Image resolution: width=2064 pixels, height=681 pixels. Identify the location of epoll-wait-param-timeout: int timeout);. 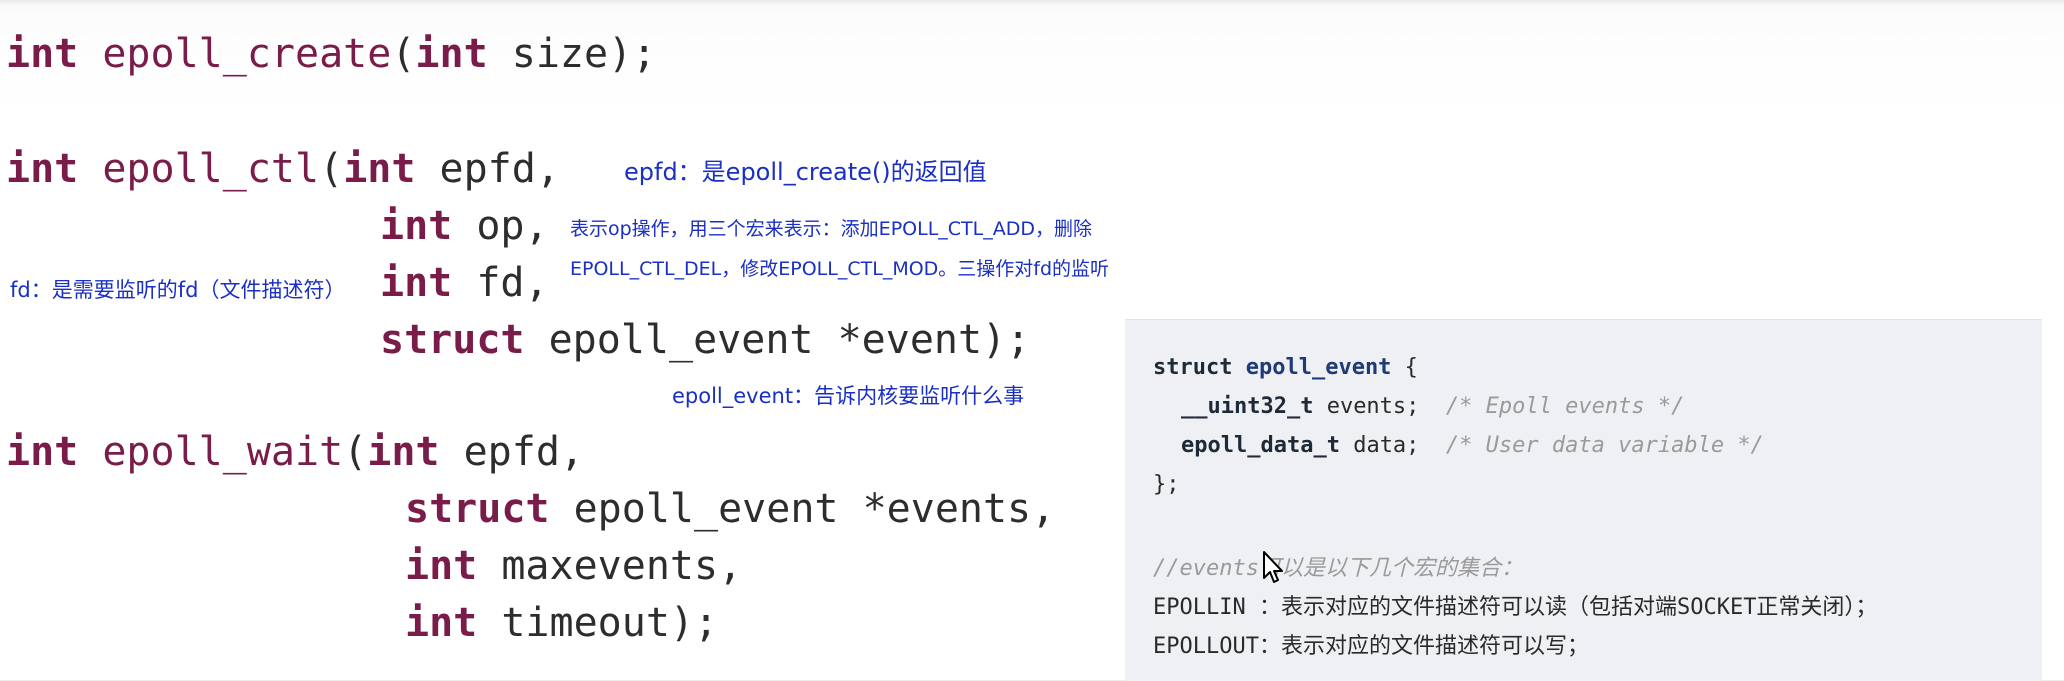
(561, 623).